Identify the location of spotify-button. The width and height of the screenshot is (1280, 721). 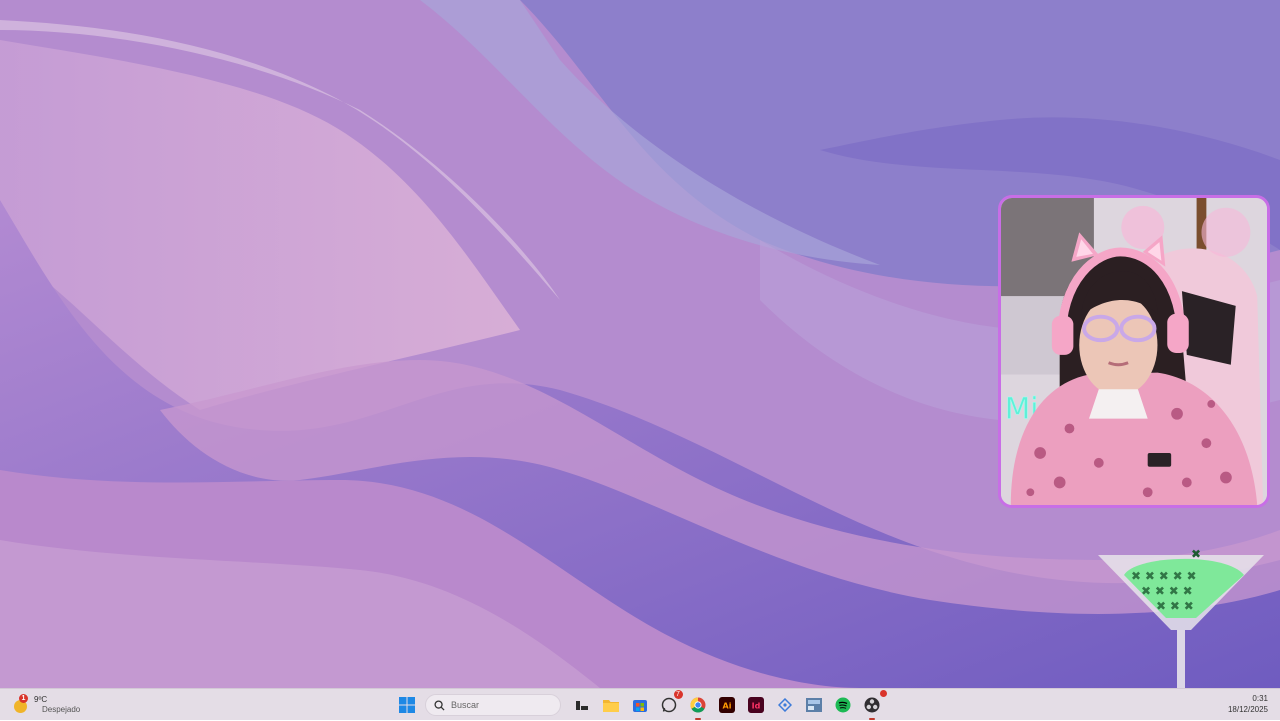
(843, 705).